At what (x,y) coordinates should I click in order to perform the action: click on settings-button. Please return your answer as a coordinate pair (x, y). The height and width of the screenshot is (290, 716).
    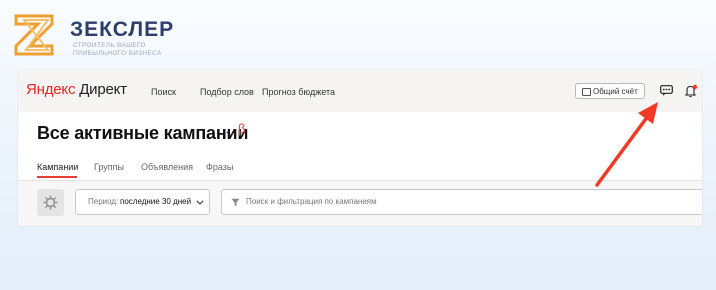
    Looking at the image, I should click on (50, 202).